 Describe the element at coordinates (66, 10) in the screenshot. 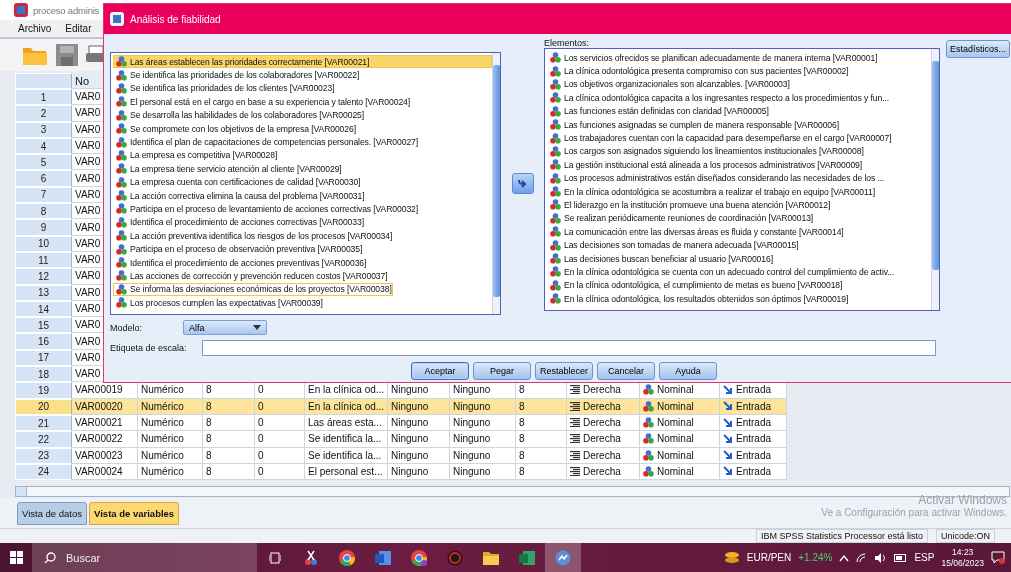

I see `window-title: proceso adminis` at that location.